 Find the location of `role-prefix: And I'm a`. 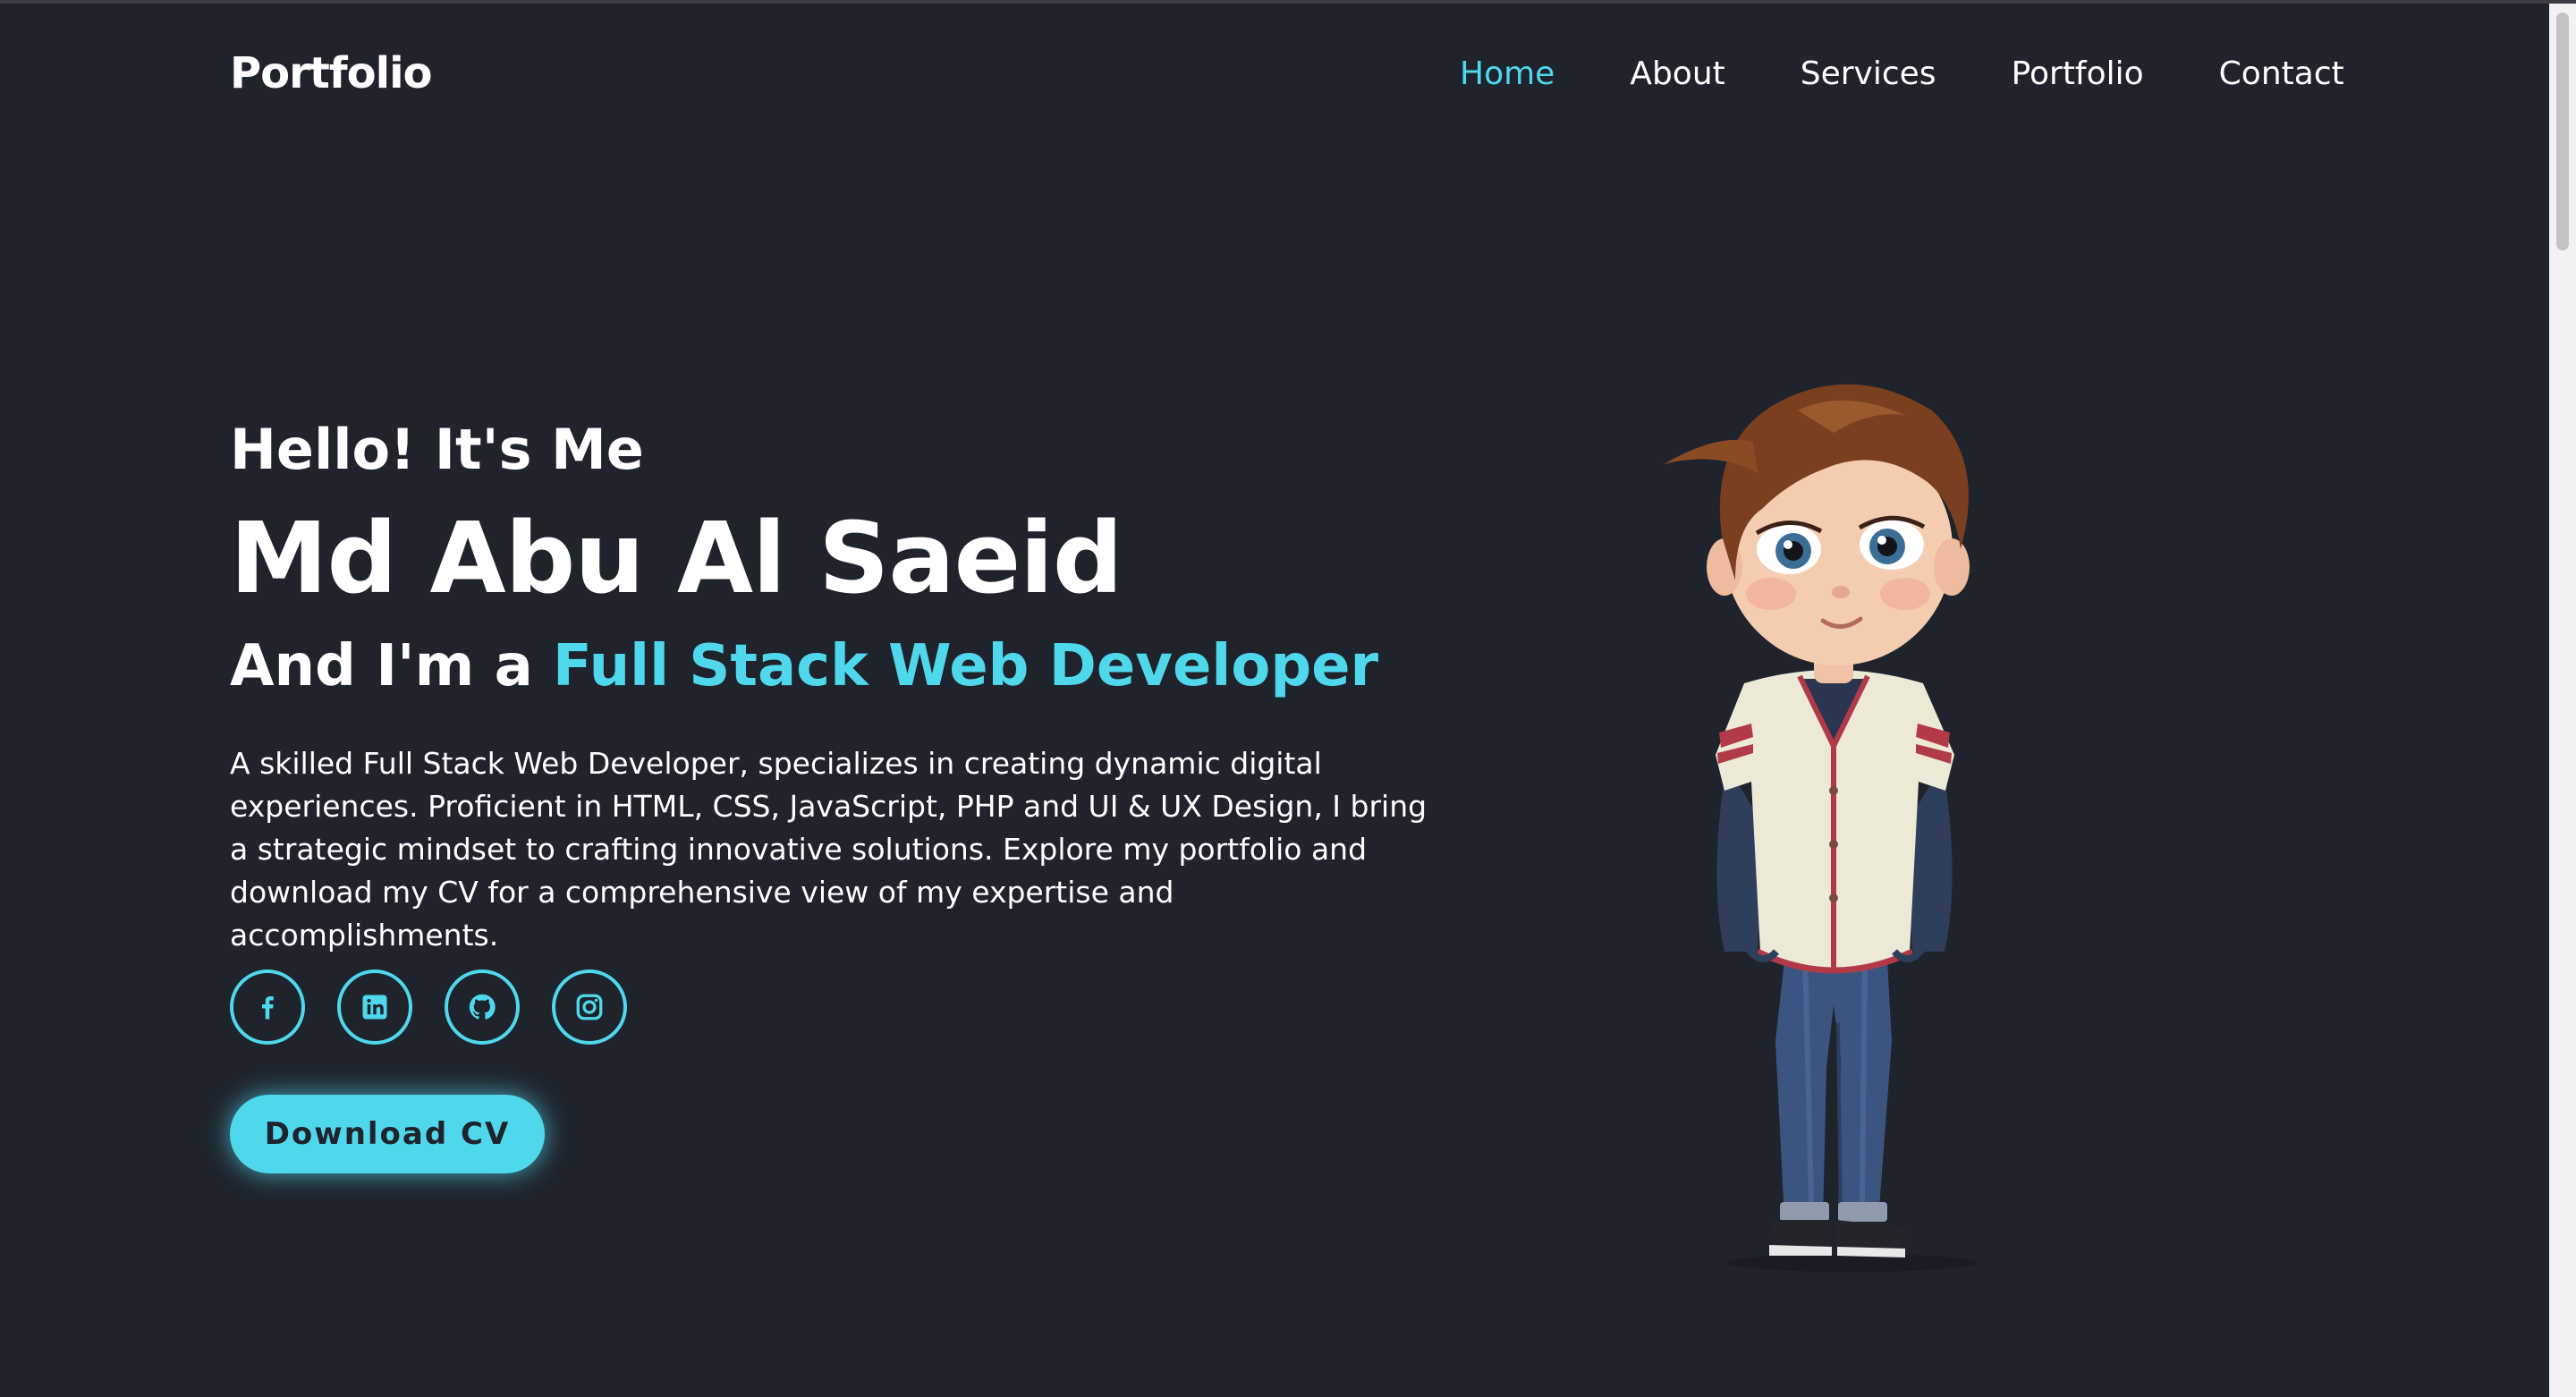

role-prefix: And I'm a is located at coordinates (392, 666).